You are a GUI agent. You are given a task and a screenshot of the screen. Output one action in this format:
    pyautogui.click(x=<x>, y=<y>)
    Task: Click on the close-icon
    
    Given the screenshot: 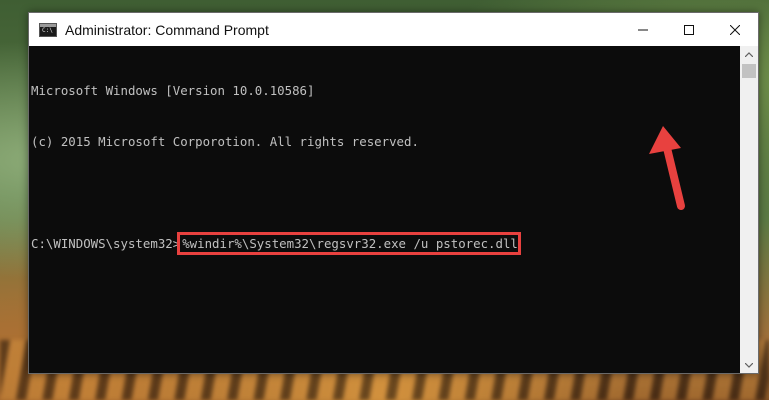 What is the action you would take?
    pyautogui.click(x=735, y=29)
    